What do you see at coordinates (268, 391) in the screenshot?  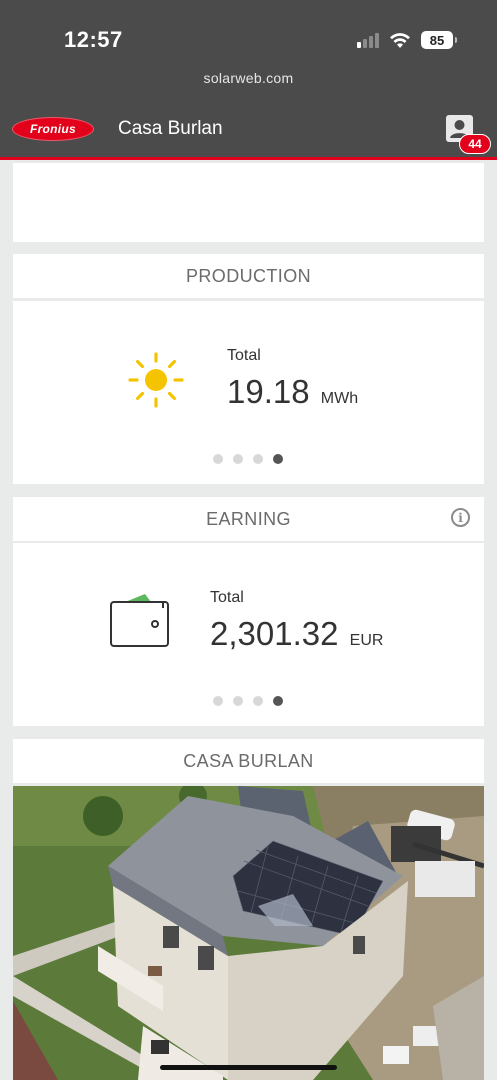 I see `production-total-value: 19.18` at bounding box center [268, 391].